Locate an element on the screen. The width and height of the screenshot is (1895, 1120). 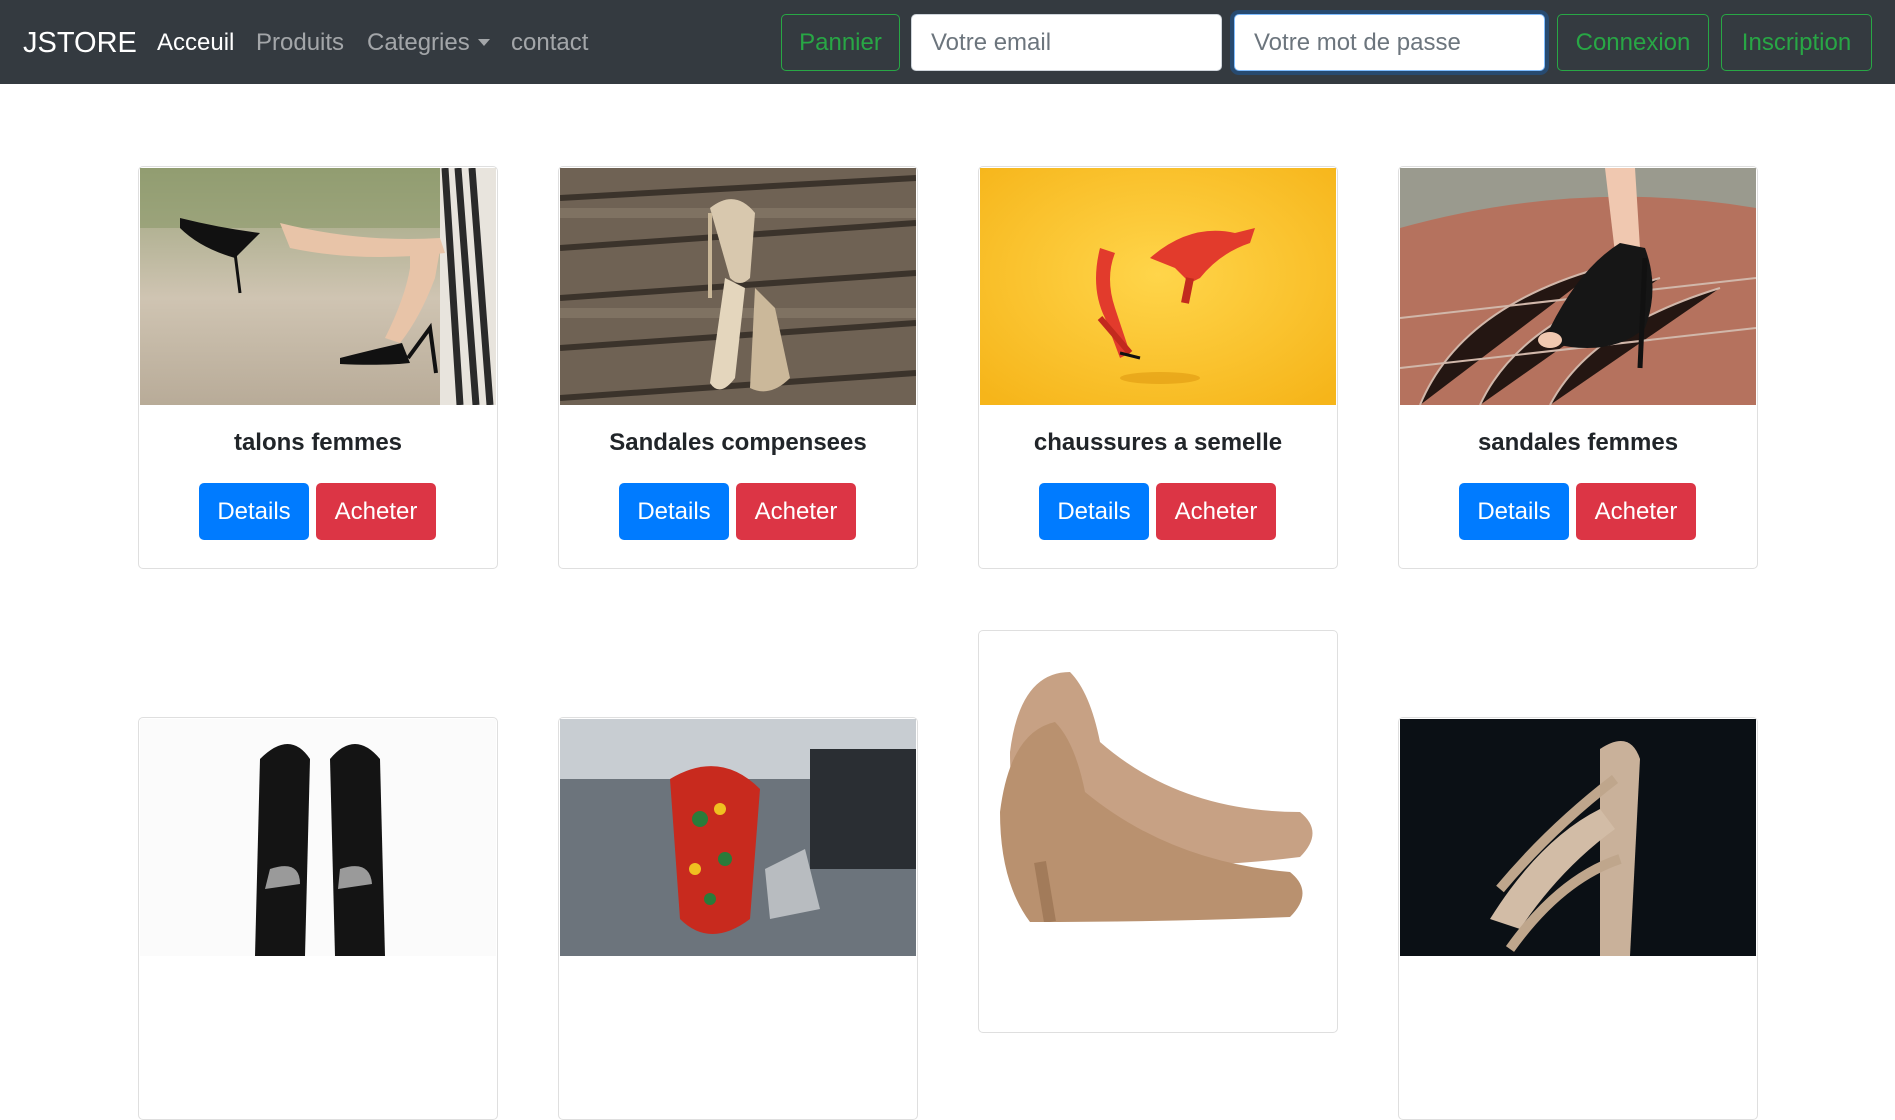
product-photo-nude-pumps is located at coordinates (1158, 777).